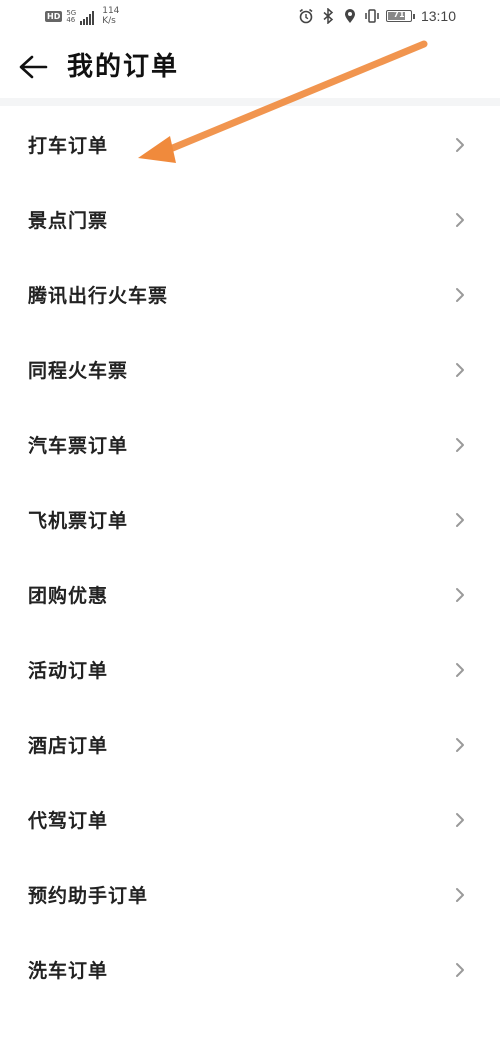 The height and width of the screenshot is (1041, 500). Describe the element at coordinates (306, 16) in the screenshot. I see `alarm-icon` at that location.